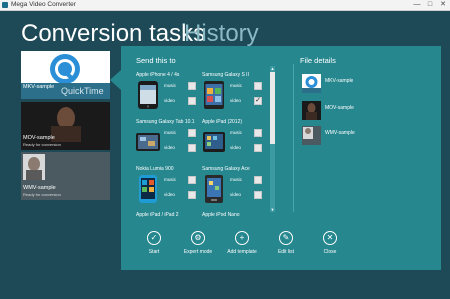  I want to click on device-name: Apple iPad (2012), so click(222, 122).